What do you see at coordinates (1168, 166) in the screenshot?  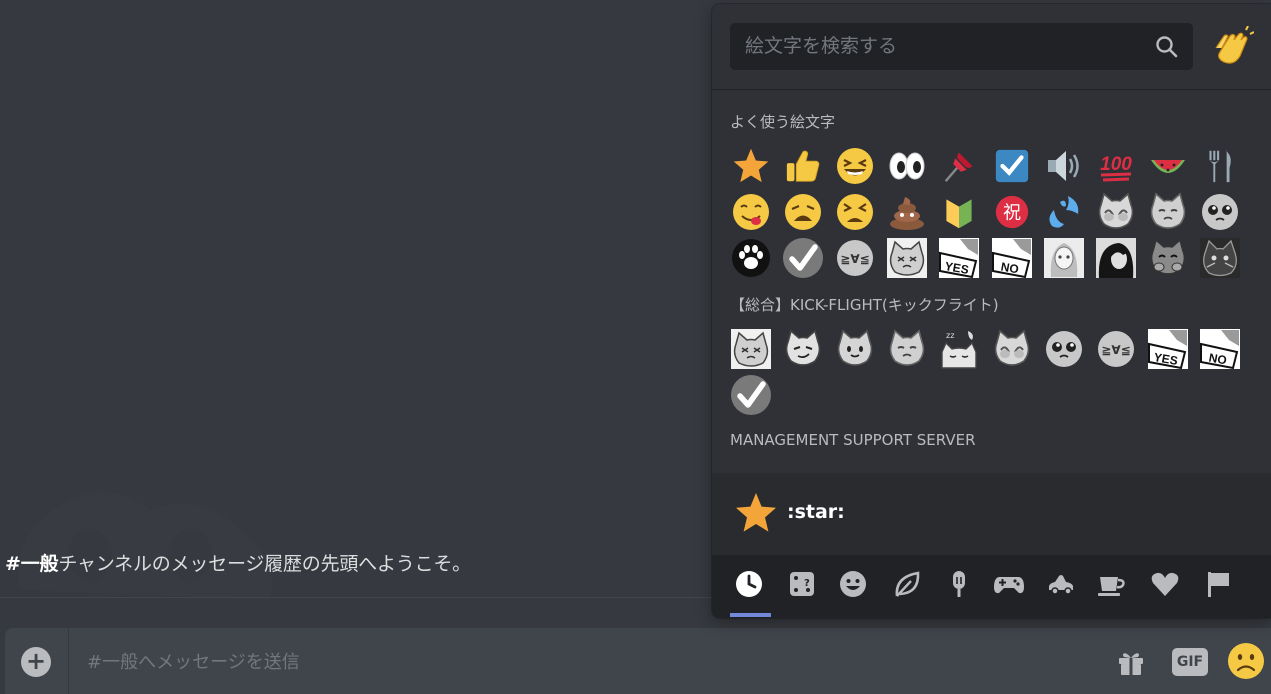 I see `emoji-watermelon-icon` at bounding box center [1168, 166].